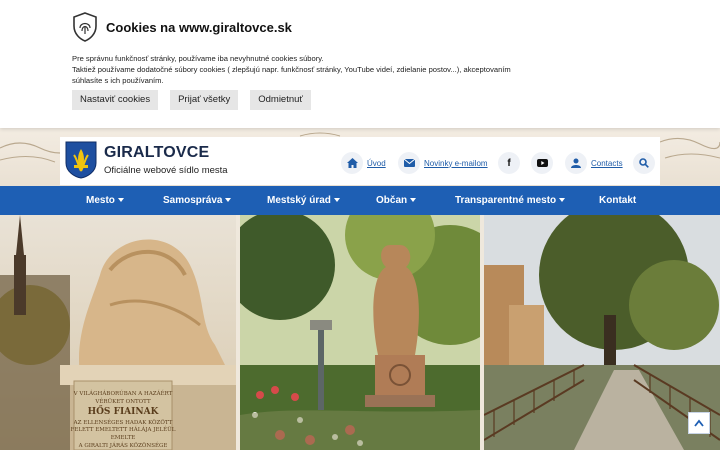 The height and width of the screenshot is (450, 720). I want to click on nav-item-mesto: Mesto, so click(105, 200).